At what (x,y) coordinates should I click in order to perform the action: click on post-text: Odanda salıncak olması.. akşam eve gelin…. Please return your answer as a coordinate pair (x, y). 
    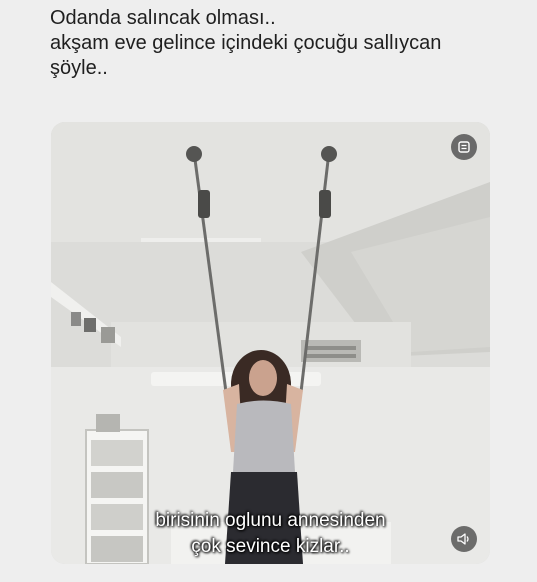
    Looking at the image, I should click on (285, 43).